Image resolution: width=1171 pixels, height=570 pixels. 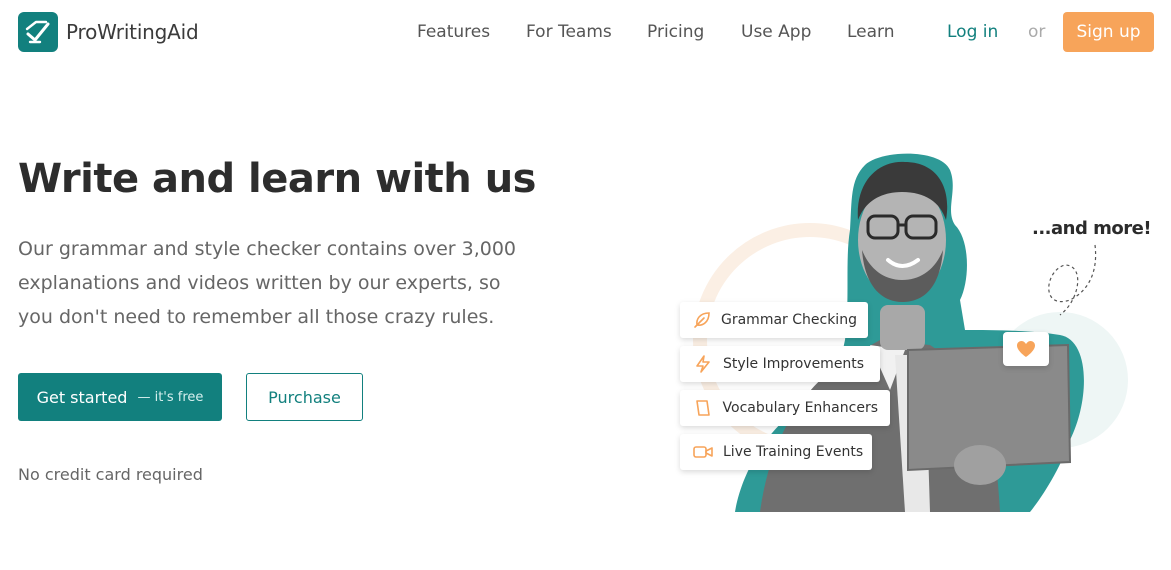 I want to click on no-credit-card-note: No credit card required, so click(x=110, y=474).